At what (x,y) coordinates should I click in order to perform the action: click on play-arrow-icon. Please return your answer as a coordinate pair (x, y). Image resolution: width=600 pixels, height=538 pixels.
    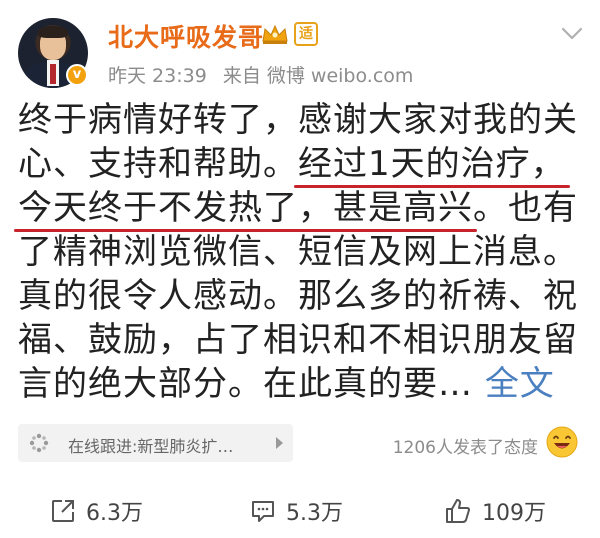
    Looking at the image, I should click on (279, 443).